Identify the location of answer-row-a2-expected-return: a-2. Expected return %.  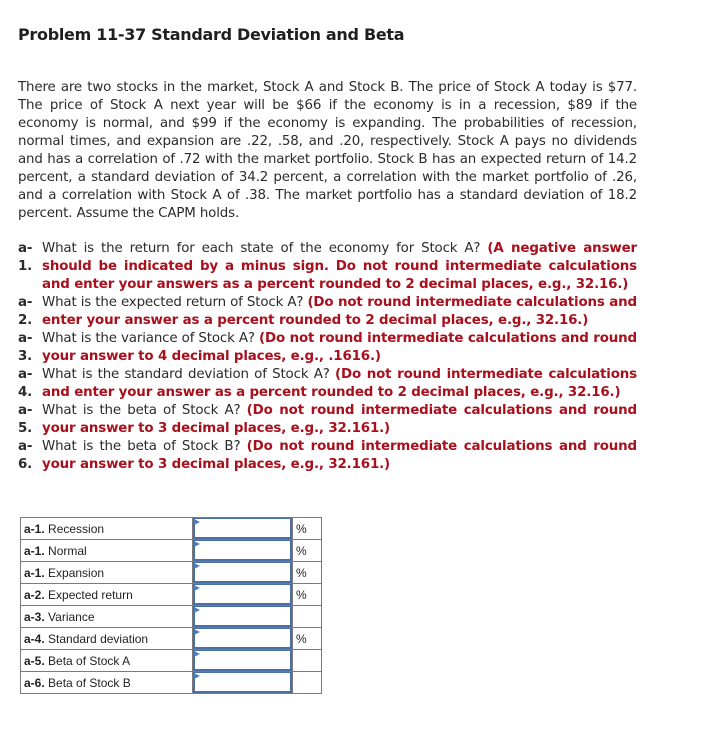
(171, 594).